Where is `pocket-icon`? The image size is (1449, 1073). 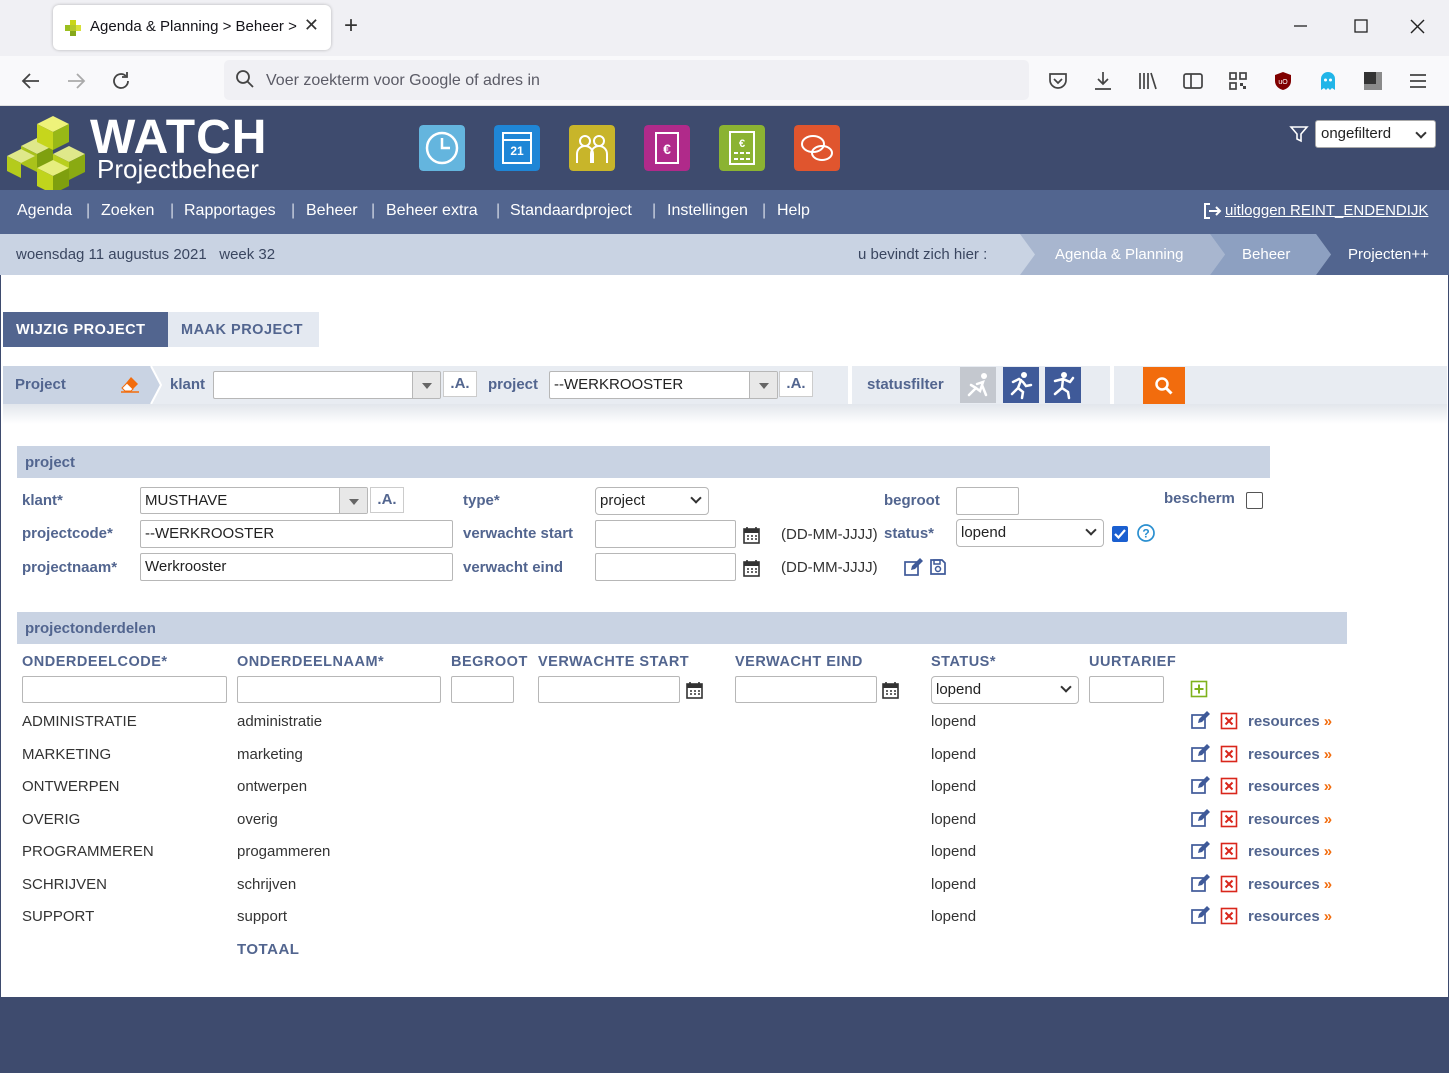 pocket-icon is located at coordinates (1058, 81).